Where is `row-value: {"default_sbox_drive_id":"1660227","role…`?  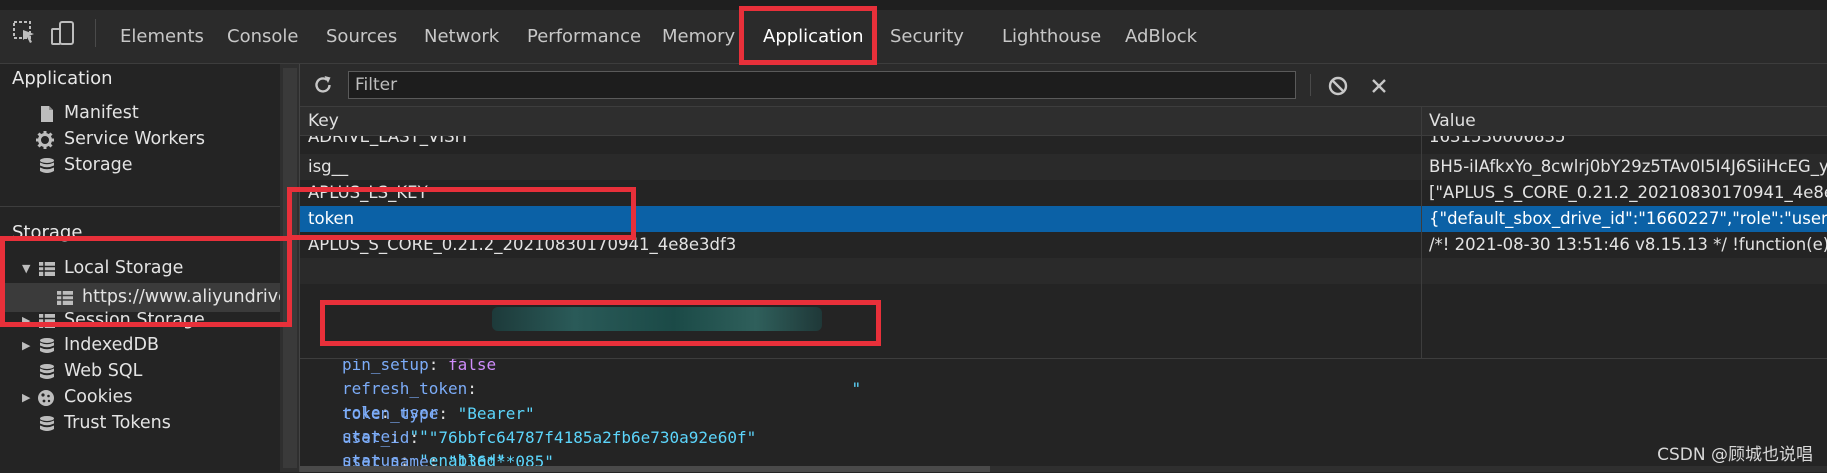
row-value: {"default_sbox_drive_id":"1660227","role… is located at coordinates (1628, 218).